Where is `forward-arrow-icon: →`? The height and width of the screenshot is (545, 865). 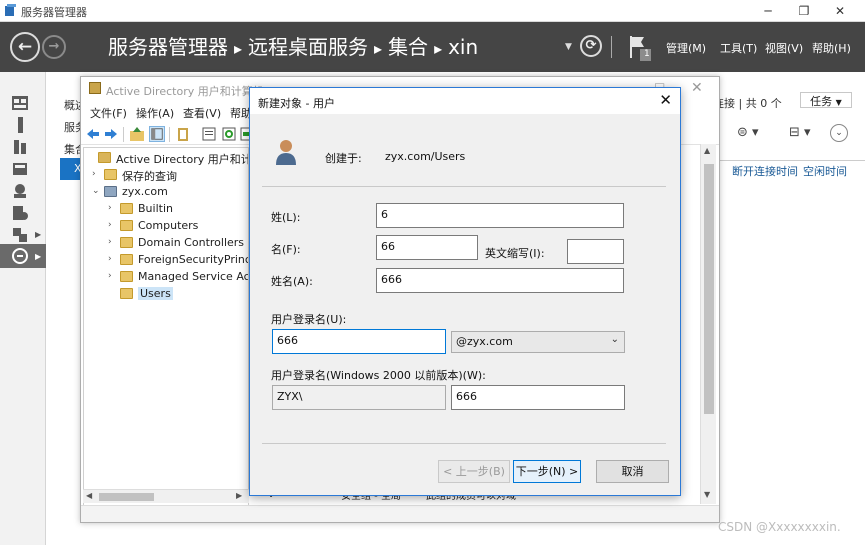
forward-arrow-icon: → is located at coordinates (54, 47).